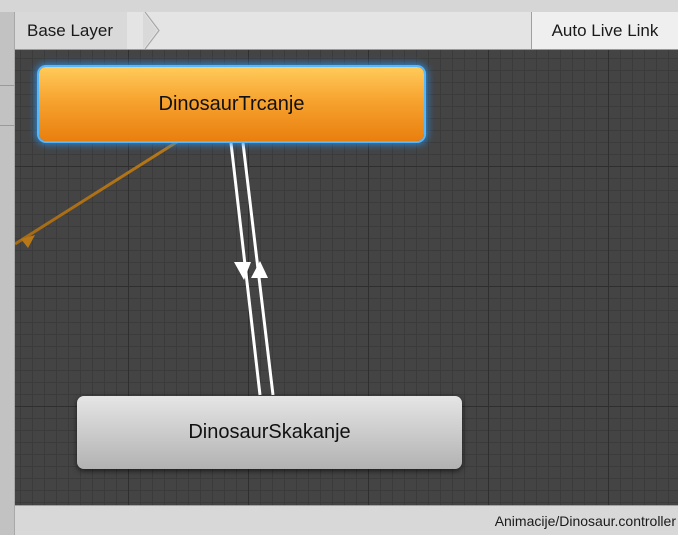 This screenshot has width=678, height=535. I want to click on transition-down-arrow-icon, so click(242, 271).